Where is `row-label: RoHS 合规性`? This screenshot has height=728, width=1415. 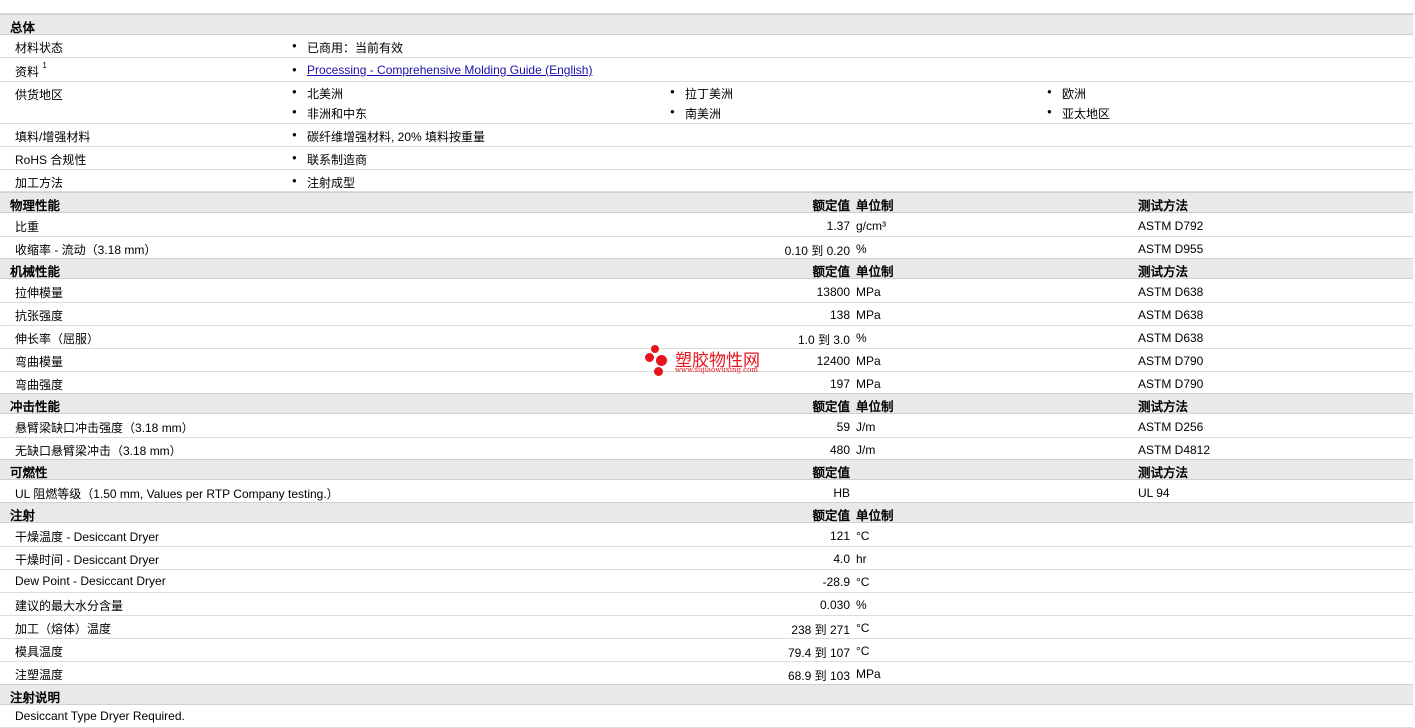 row-label: RoHS 合规性 is located at coordinates (51, 160).